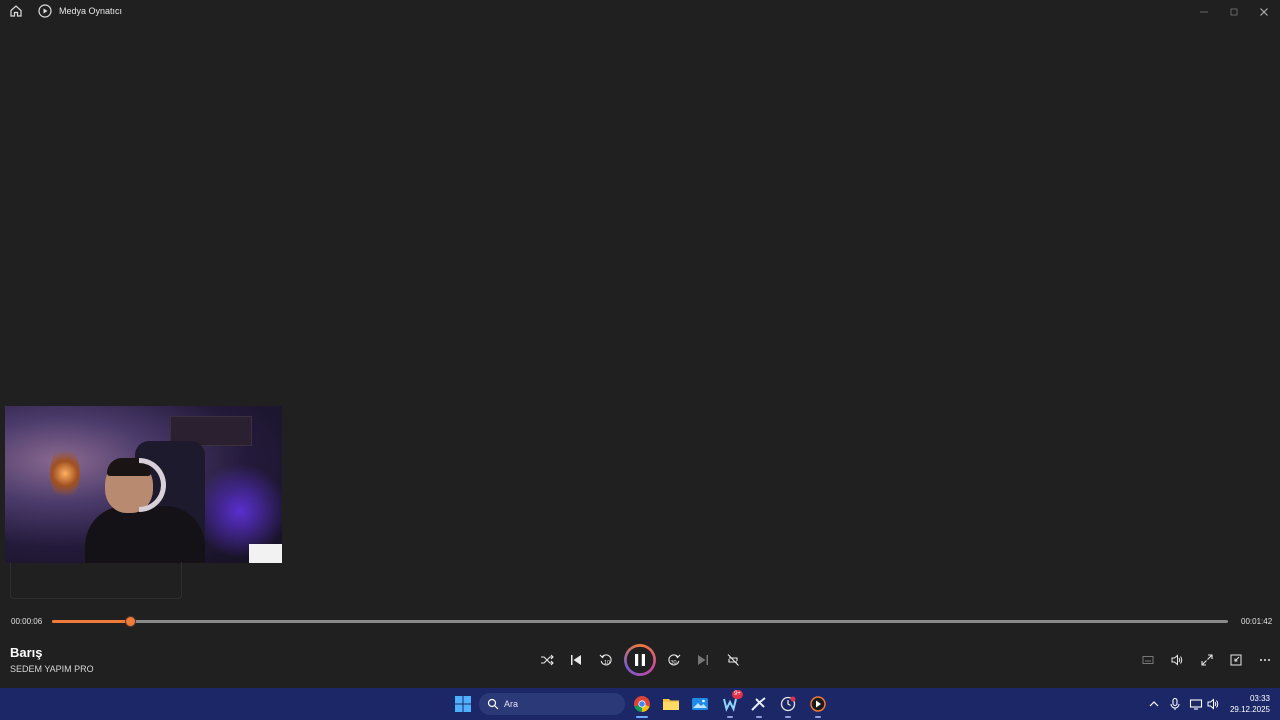 This screenshot has height=720, width=1280. I want to click on forward-30-icon: 30, so click(674, 660).